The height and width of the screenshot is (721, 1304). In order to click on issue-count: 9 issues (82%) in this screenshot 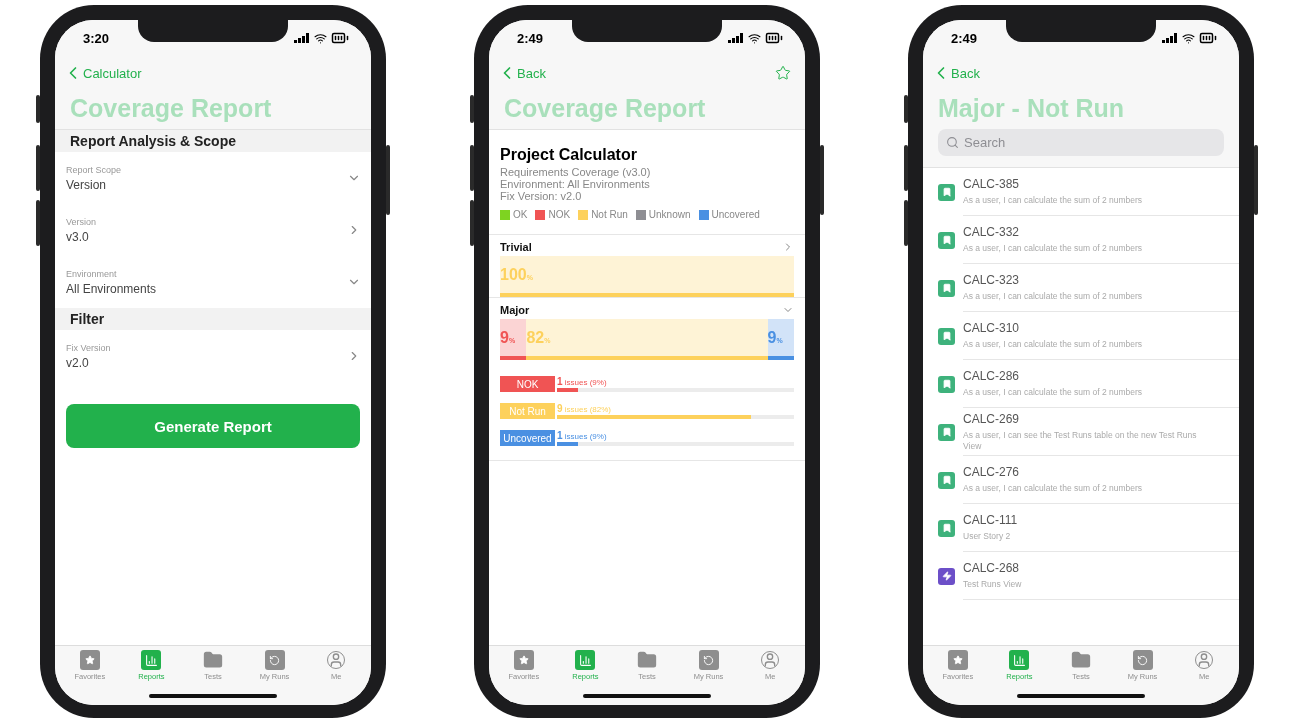, I will do `click(585, 408)`.